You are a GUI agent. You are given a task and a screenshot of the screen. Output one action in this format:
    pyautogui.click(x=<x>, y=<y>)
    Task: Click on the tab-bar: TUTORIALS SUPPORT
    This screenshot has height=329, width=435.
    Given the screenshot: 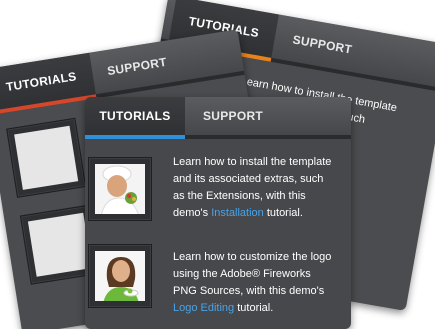 What is the action you would take?
    pyautogui.click(x=218, y=116)
    